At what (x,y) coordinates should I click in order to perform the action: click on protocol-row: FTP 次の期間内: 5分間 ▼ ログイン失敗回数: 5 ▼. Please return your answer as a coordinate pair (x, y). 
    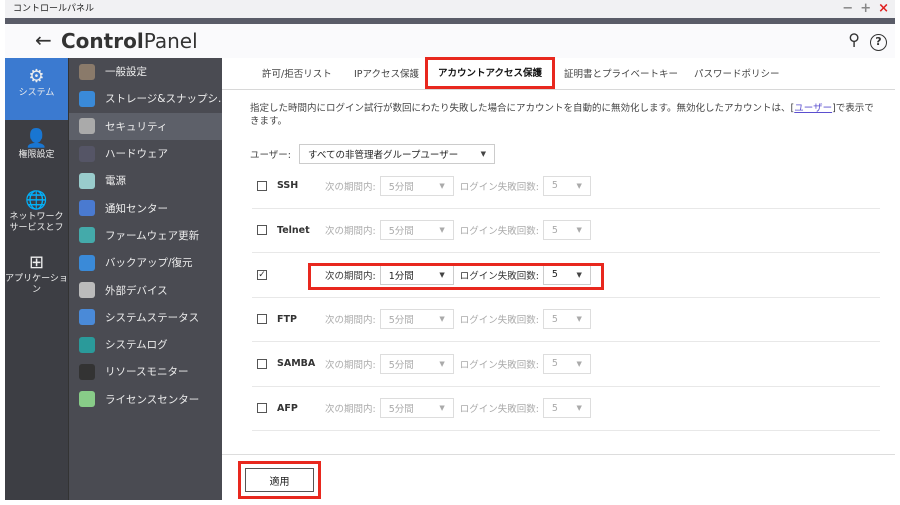
    Looking at the image, I should click on (566, 320).